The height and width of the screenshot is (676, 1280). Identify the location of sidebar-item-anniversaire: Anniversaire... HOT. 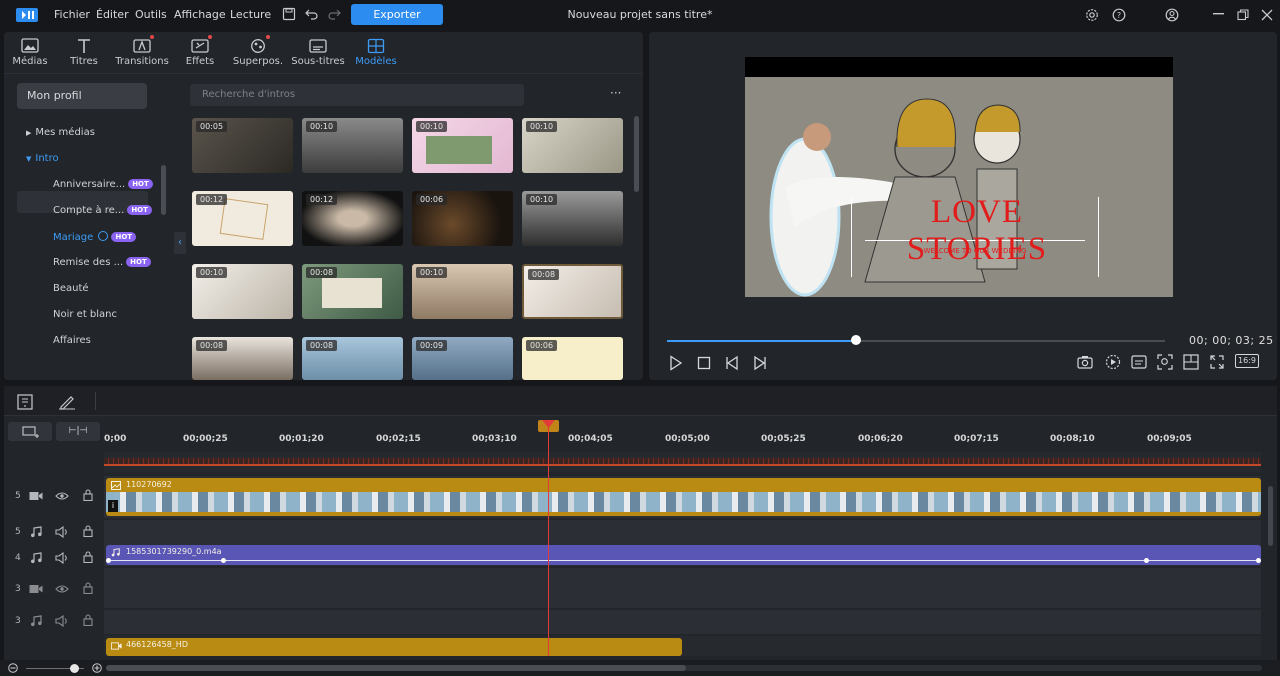
(103, 184).